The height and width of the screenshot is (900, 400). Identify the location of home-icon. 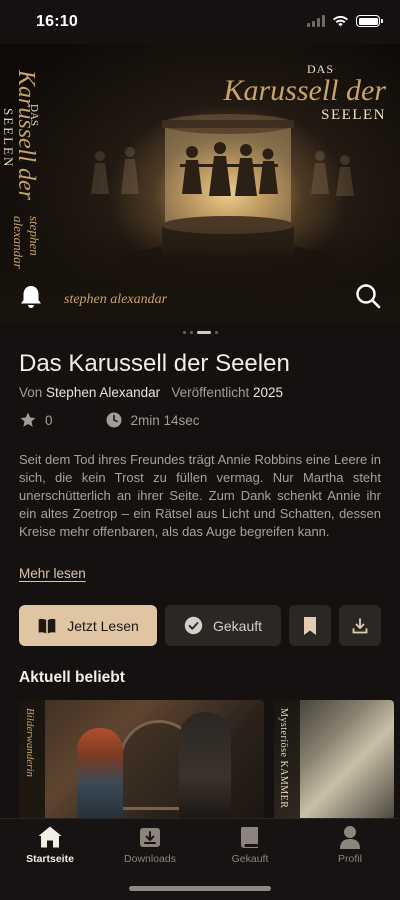
(50, 837).